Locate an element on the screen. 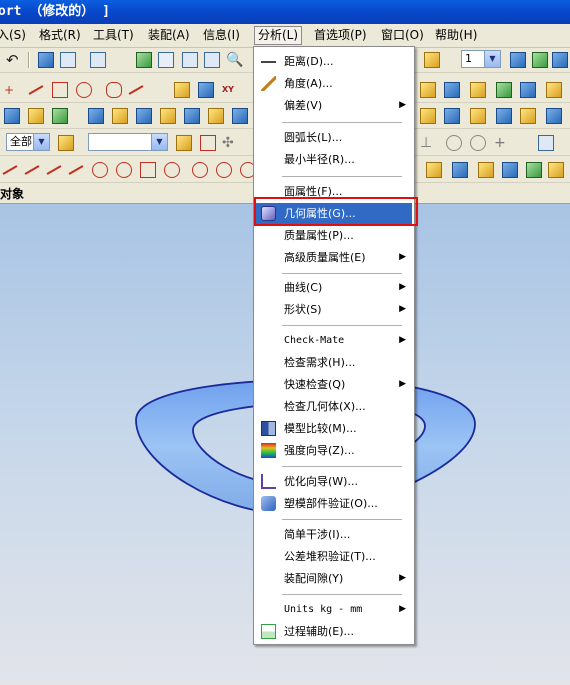 The image size is (570, 685). hole-icon is located at coordinates (120, 116).